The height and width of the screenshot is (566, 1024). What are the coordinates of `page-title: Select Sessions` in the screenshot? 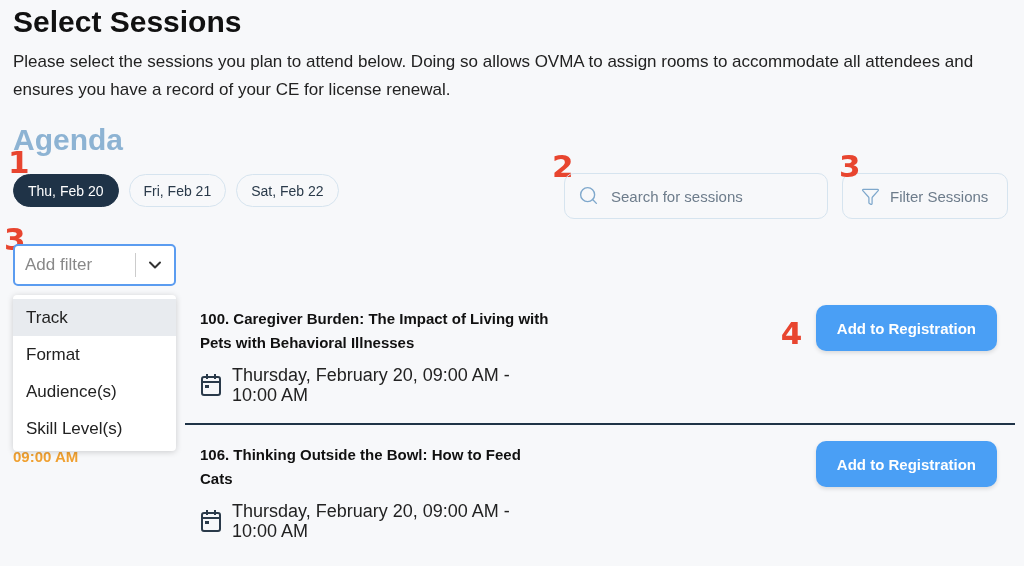 It's located at (128, 22).